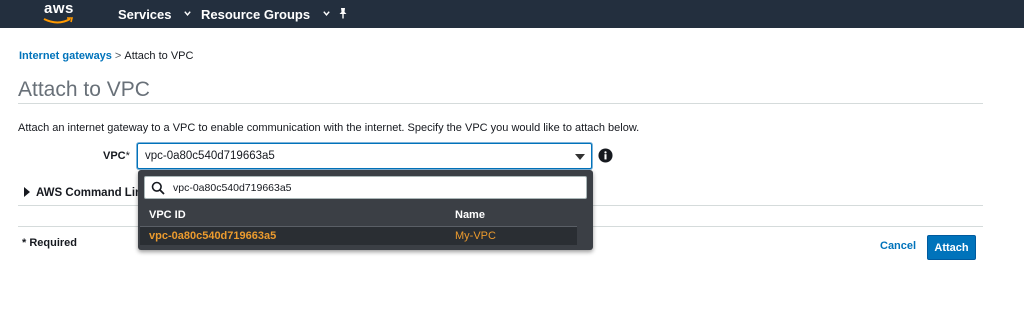 The width and height of the screenshot is (1024, 315). Describe the element at coordinates (167, 215) in the screenshot. I see `column-header-vpc-id: VPC ID` at that location.